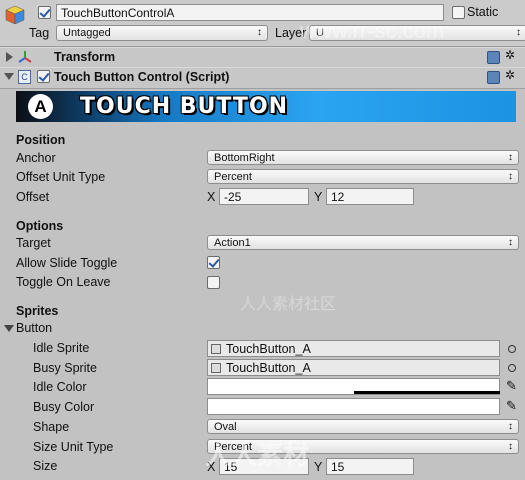 The height and width of the screenshot is (480, 525). Describe the element at coordinates (250, 12) in the screenshot. I see `object-name-field: TouchButtonControlA` at that location.